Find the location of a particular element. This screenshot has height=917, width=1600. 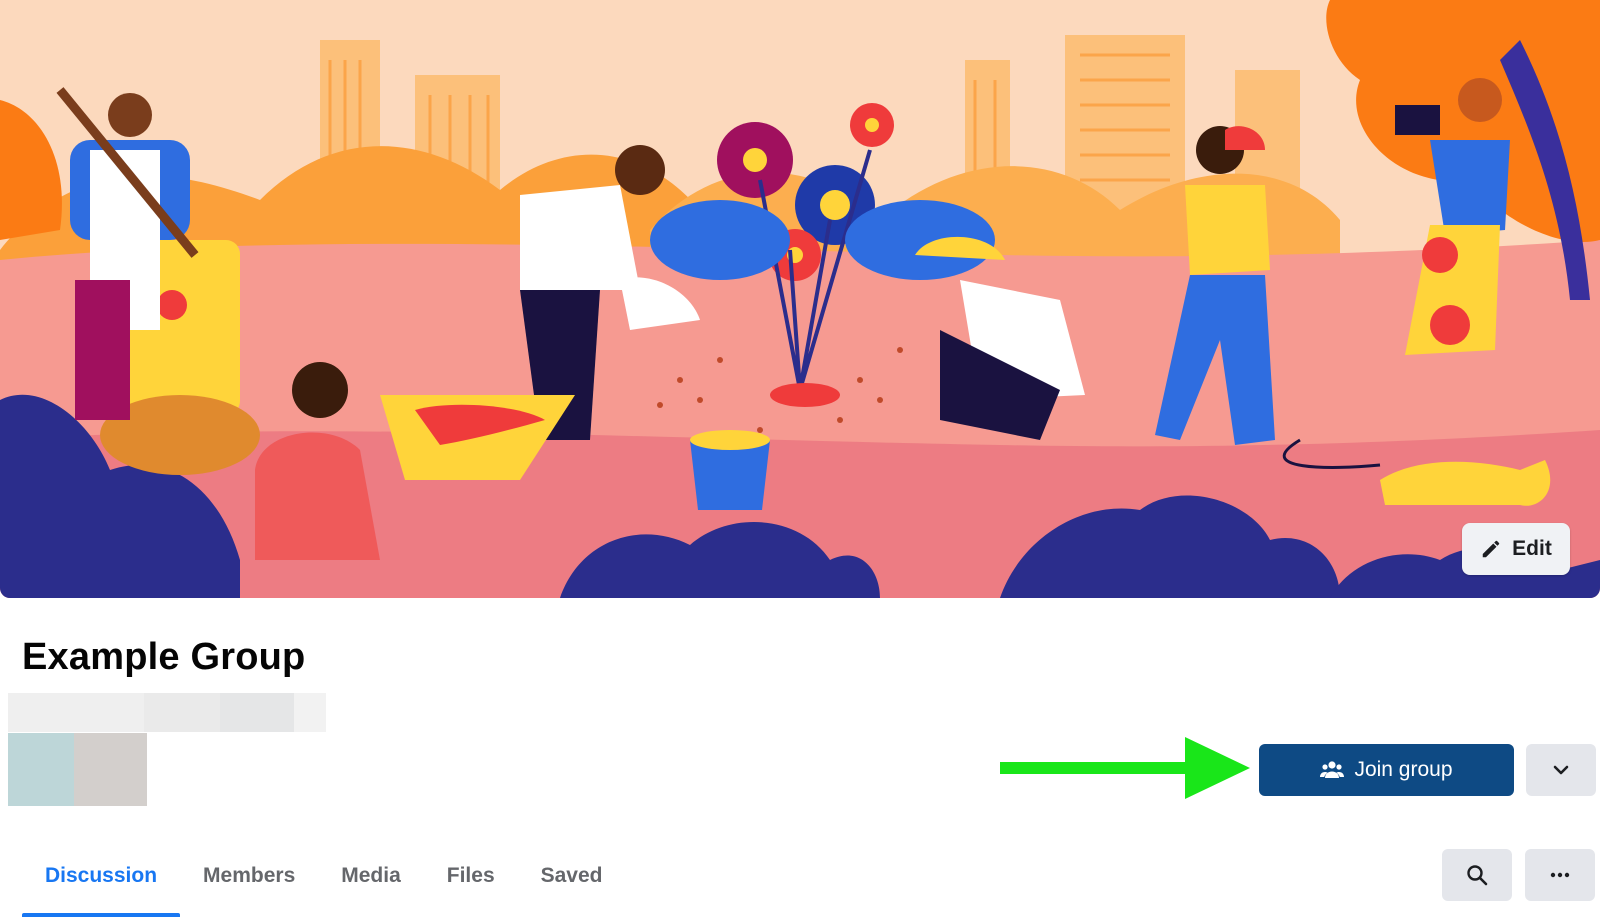

more-options-button is located at coordinates (1560, 875).